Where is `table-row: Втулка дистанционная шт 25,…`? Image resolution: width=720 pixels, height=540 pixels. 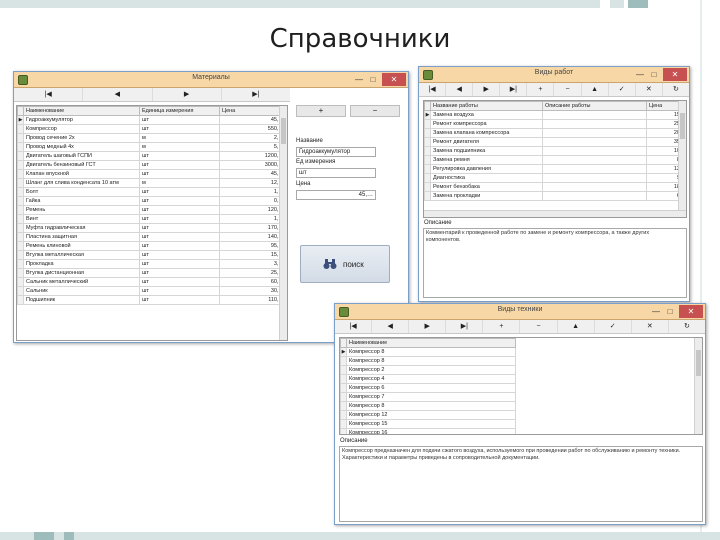
table-row: Втулка дистанционная шт 25,… is located at coordinates (152, 273).